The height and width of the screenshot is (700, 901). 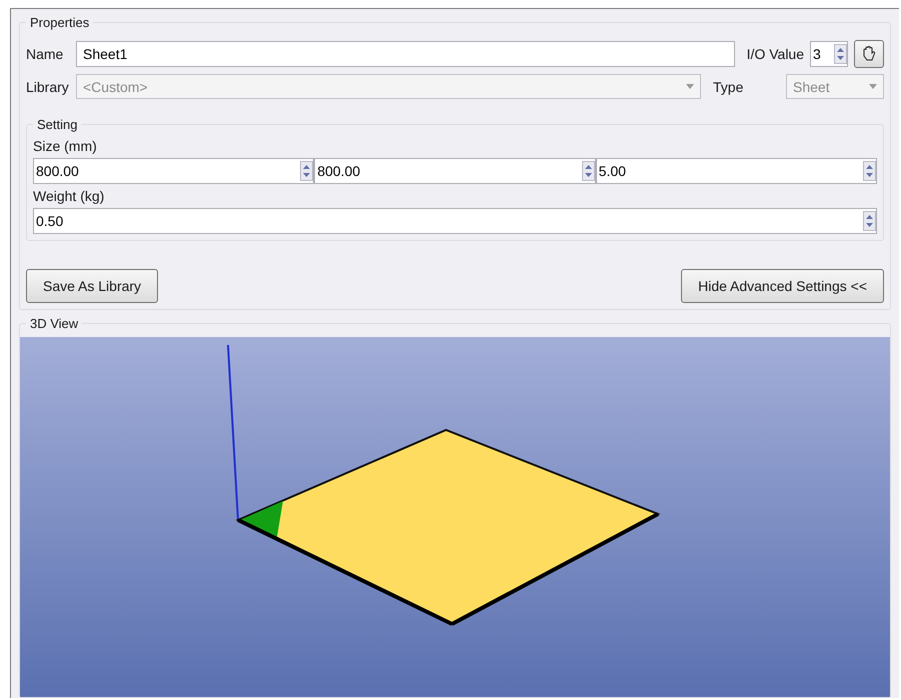 I want to click on field-label: Name, so click(x=45, y=54).